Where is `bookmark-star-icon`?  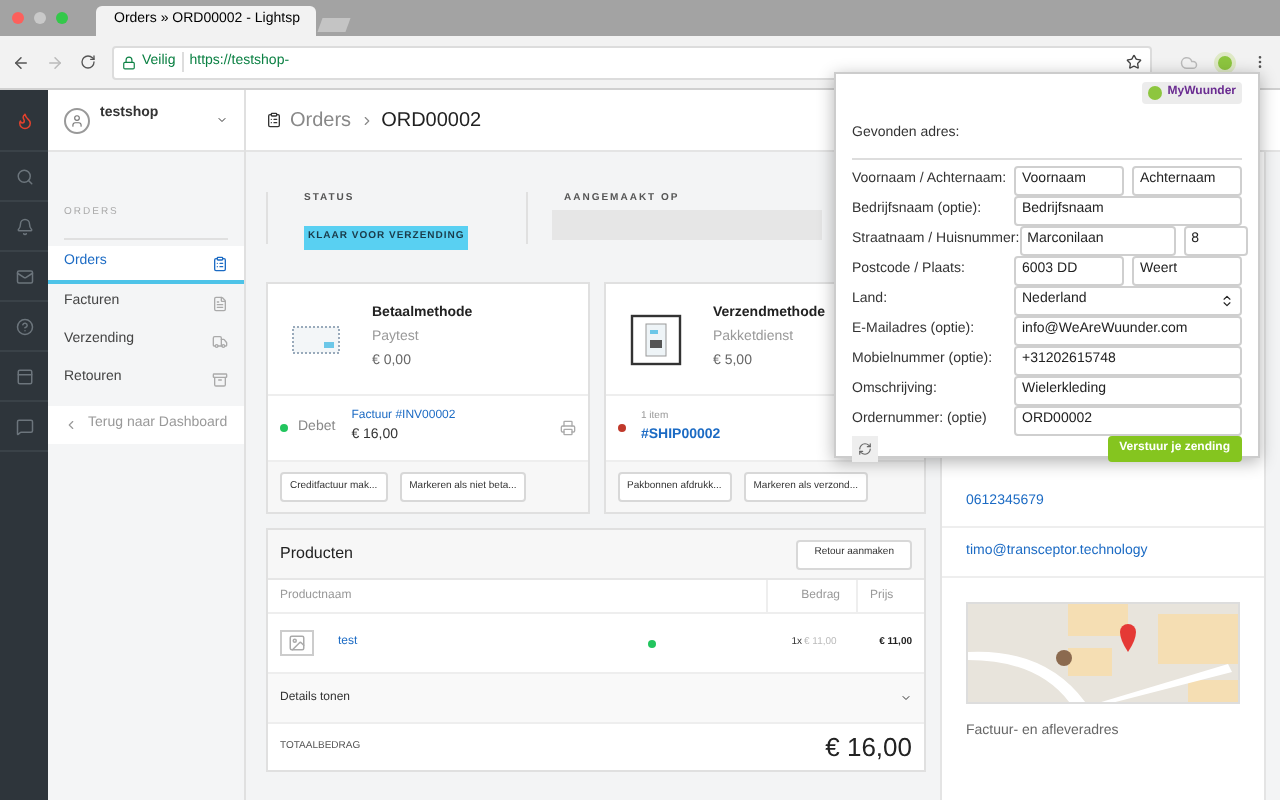
bookmark-star-icon is located at coordinates (1134, 62).